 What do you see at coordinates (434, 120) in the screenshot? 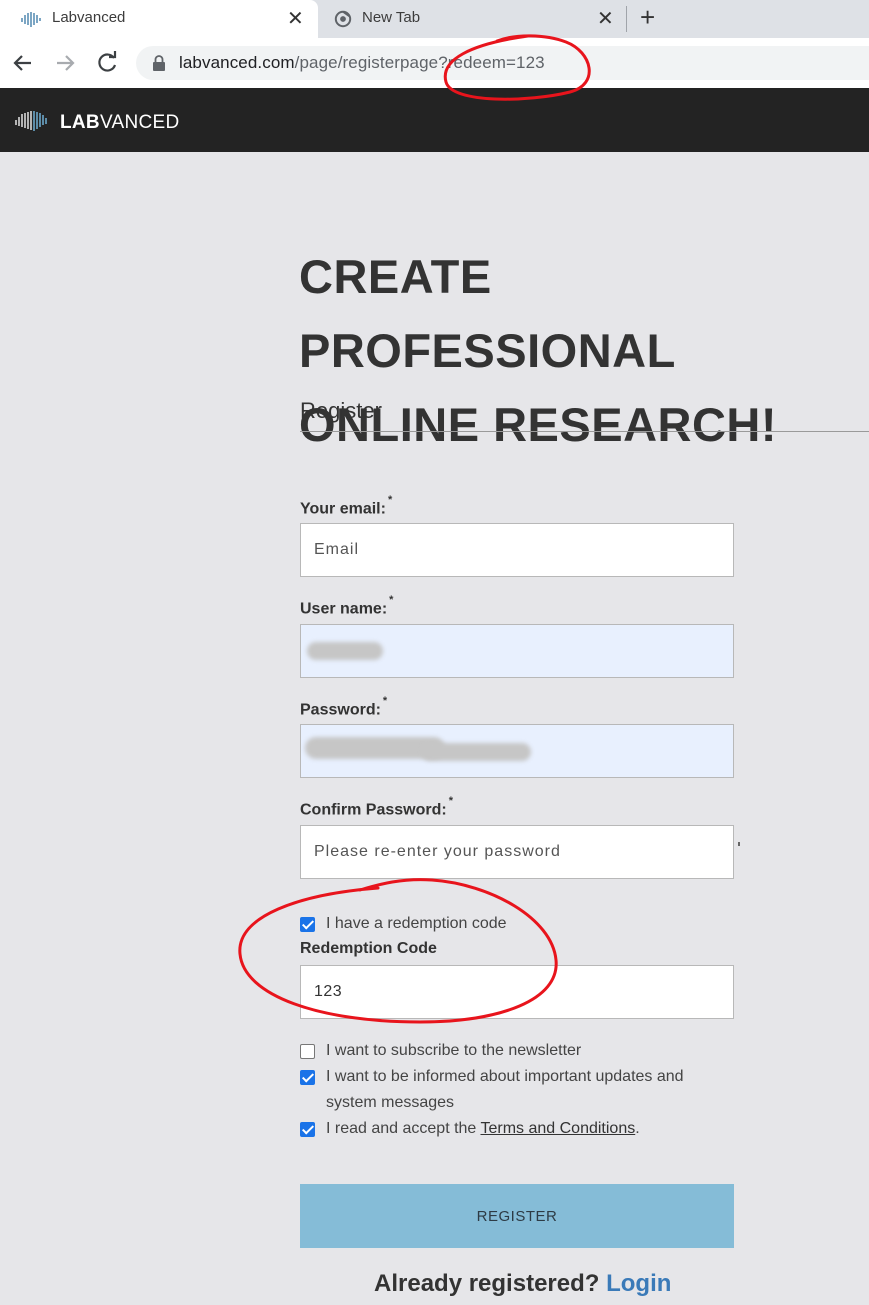
I see `site-header: LABVANCED` at bounding box center [434, 120].